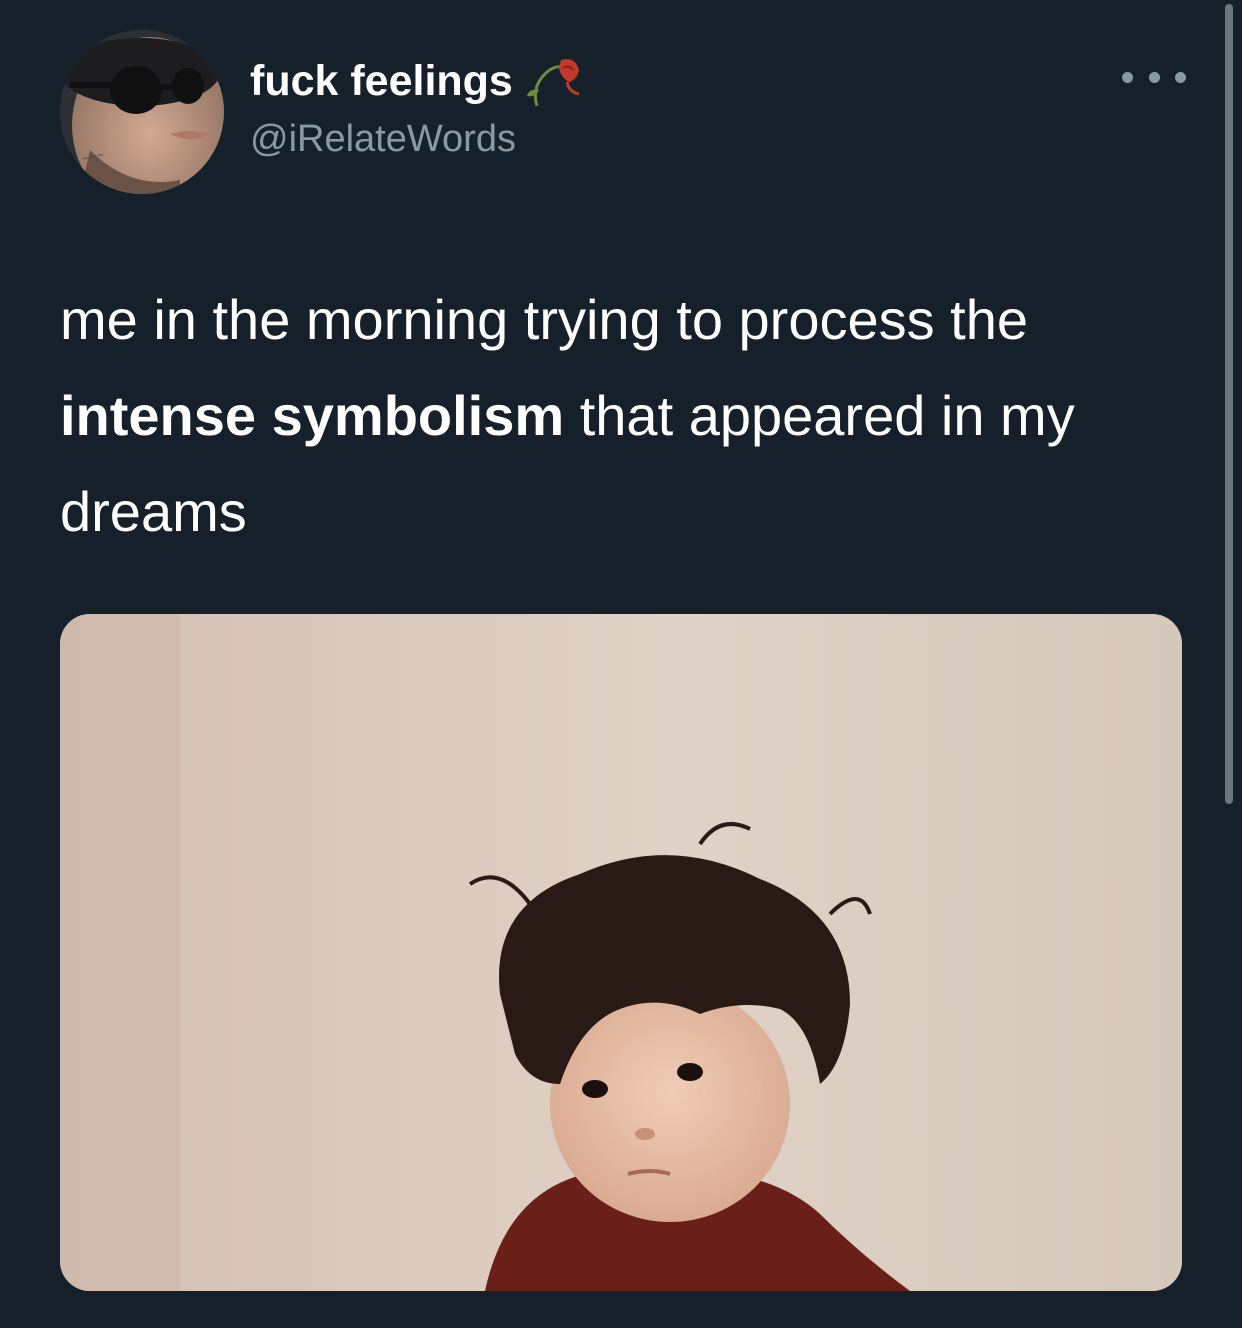 Image resolution: width=1242 pixels, height=1328 pixels. Describe the element at coordinates (381, 80) in the screenshot. I see `display-name-text: fuck feelings` at that location.